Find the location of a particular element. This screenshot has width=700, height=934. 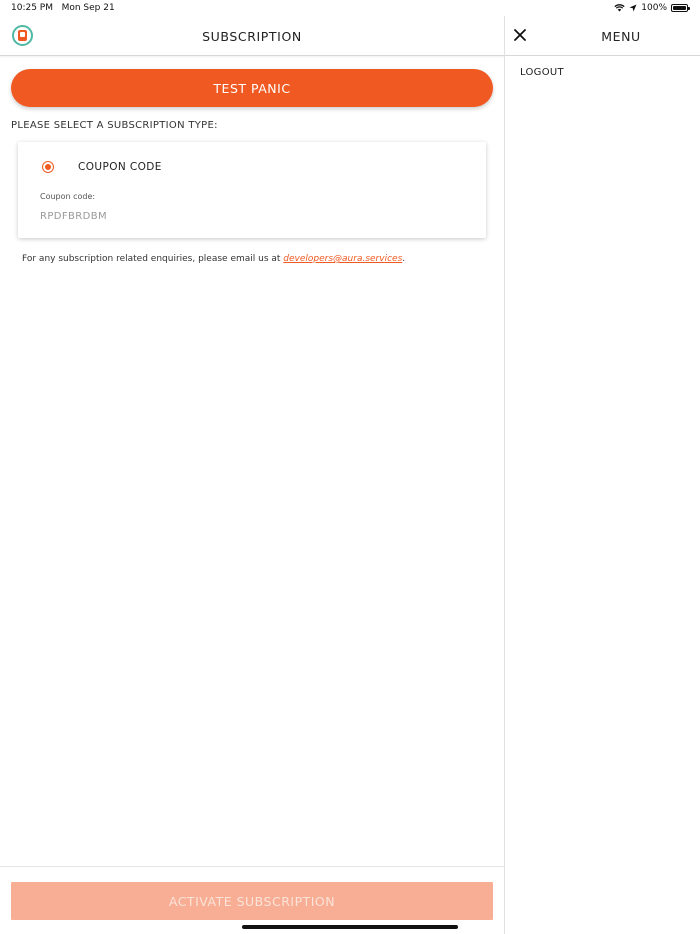

coupon-code-input is located at coordinates (250, 216).